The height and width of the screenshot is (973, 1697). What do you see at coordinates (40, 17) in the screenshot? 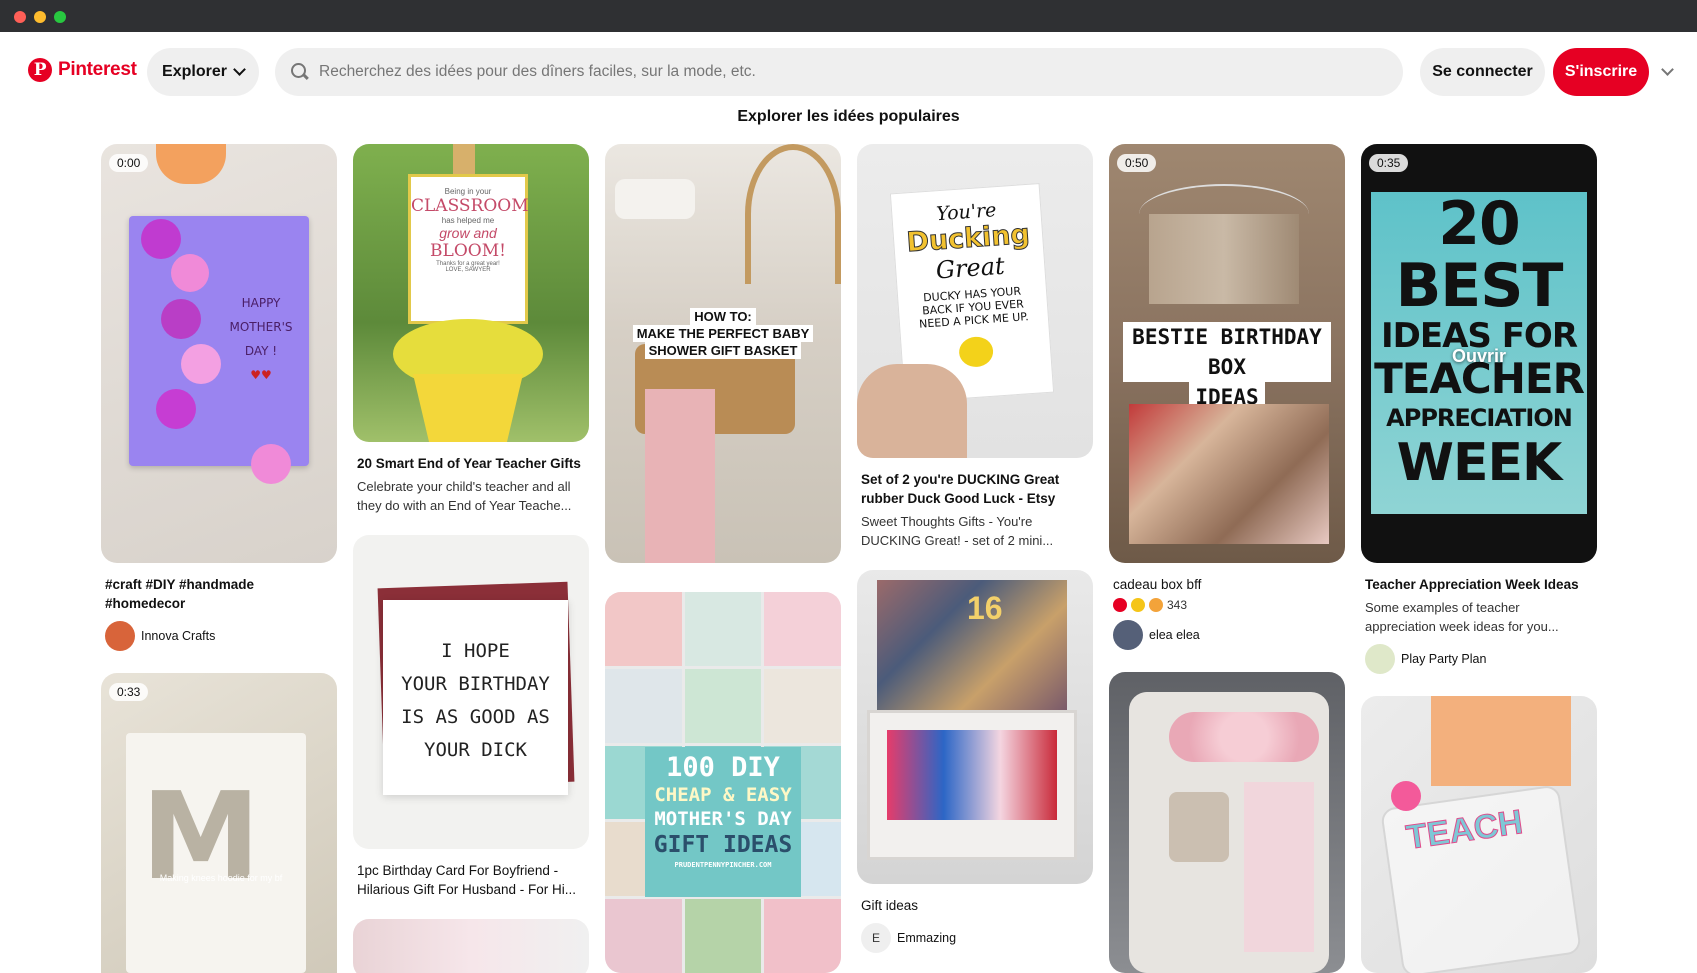
I see `minimize-window-icon` at bounding box center [40, 17].